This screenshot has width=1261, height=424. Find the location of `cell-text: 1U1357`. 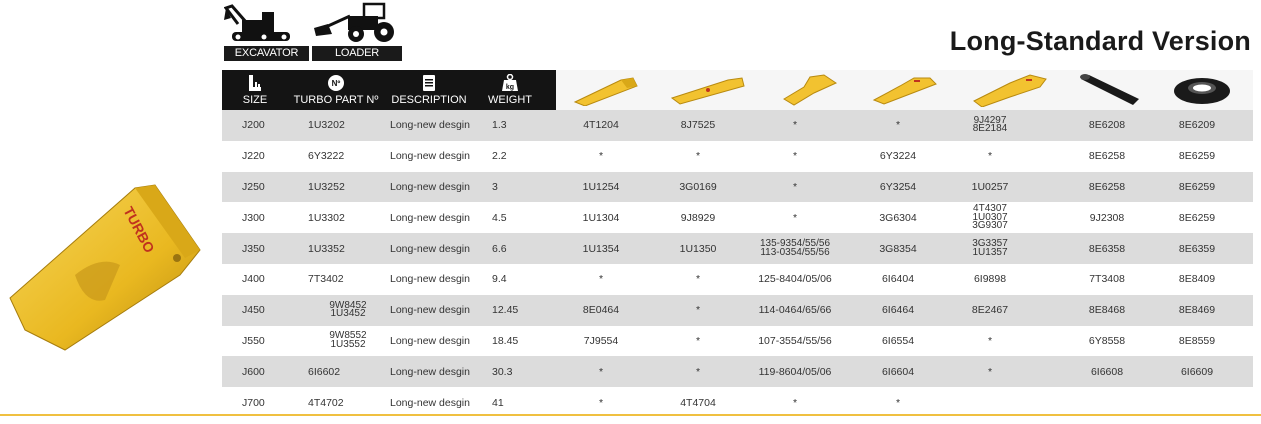

cell-text: 1U1357 is located at coordinates (990, 252).